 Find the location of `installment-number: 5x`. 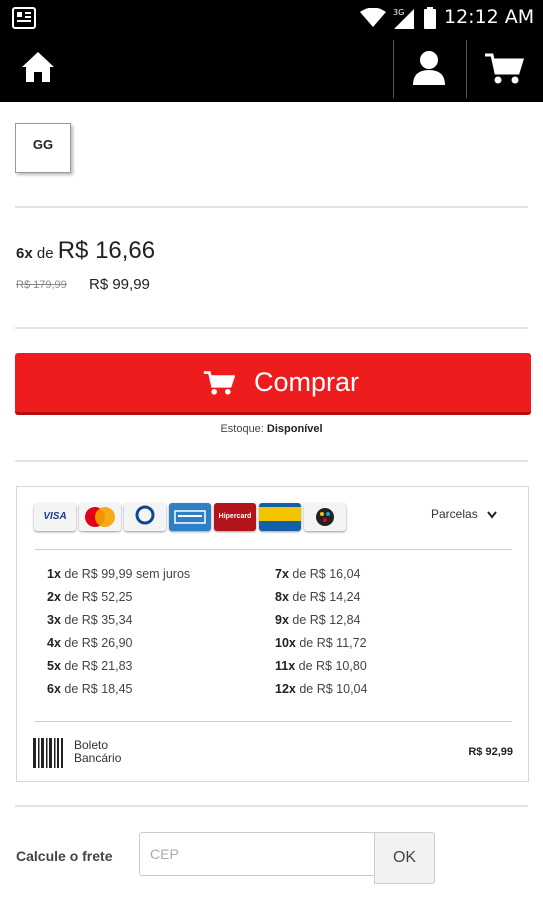

installment-number: 5x is located at coordinates (54, 666).